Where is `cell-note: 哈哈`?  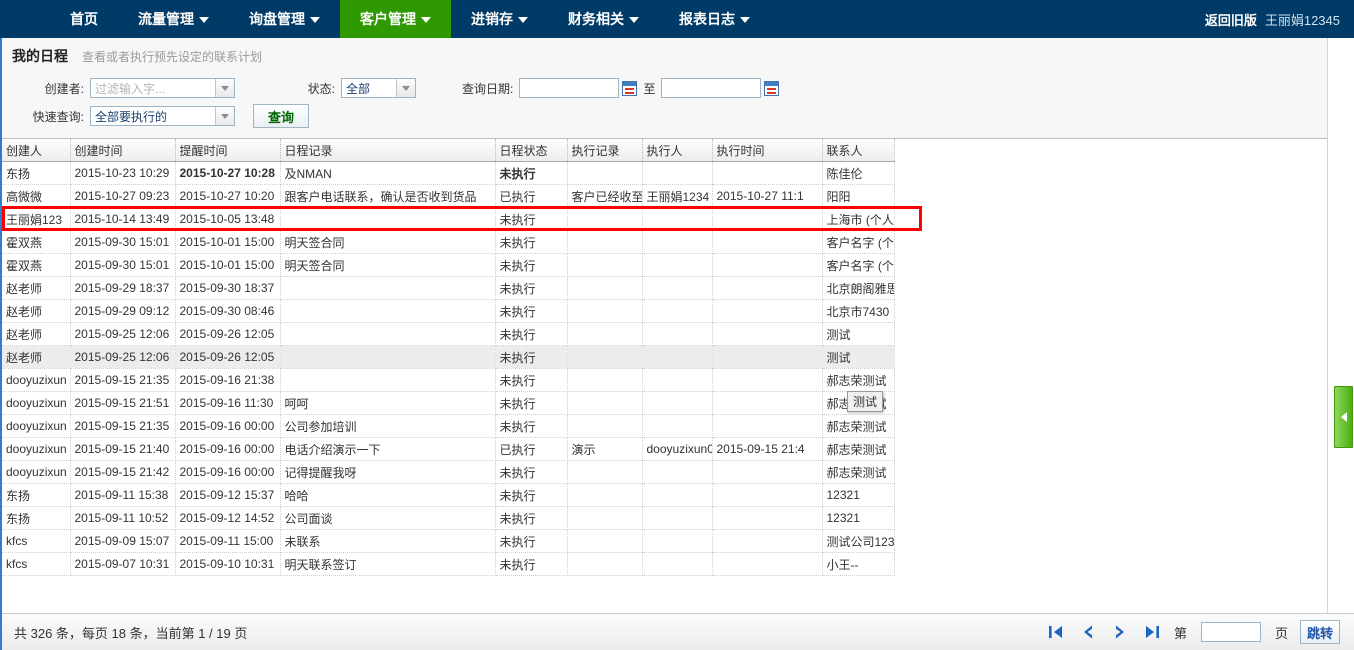
cell-note: 哈哈 is located at coordinates (388, 495).